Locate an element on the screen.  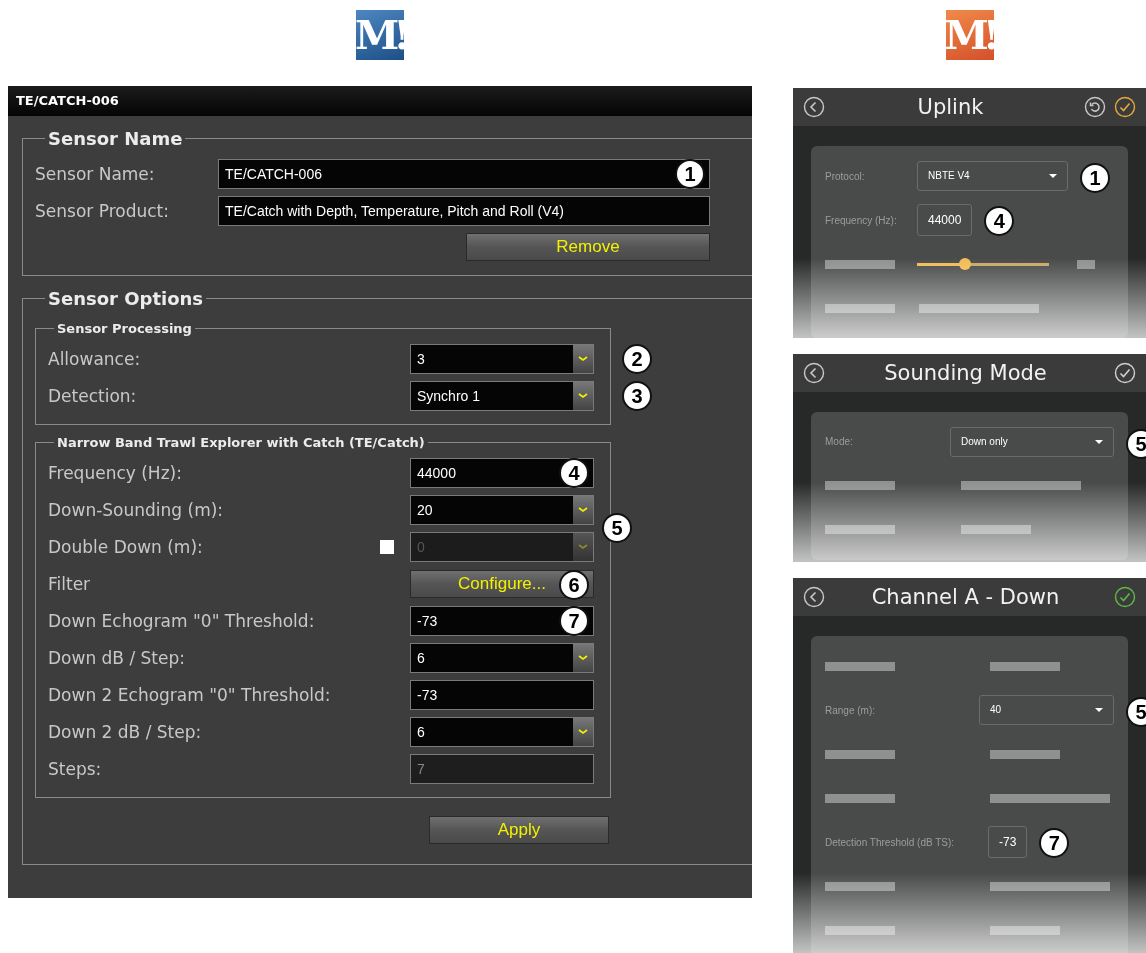
panel-title: Channel A - Down is located at coordinates (965, 598).